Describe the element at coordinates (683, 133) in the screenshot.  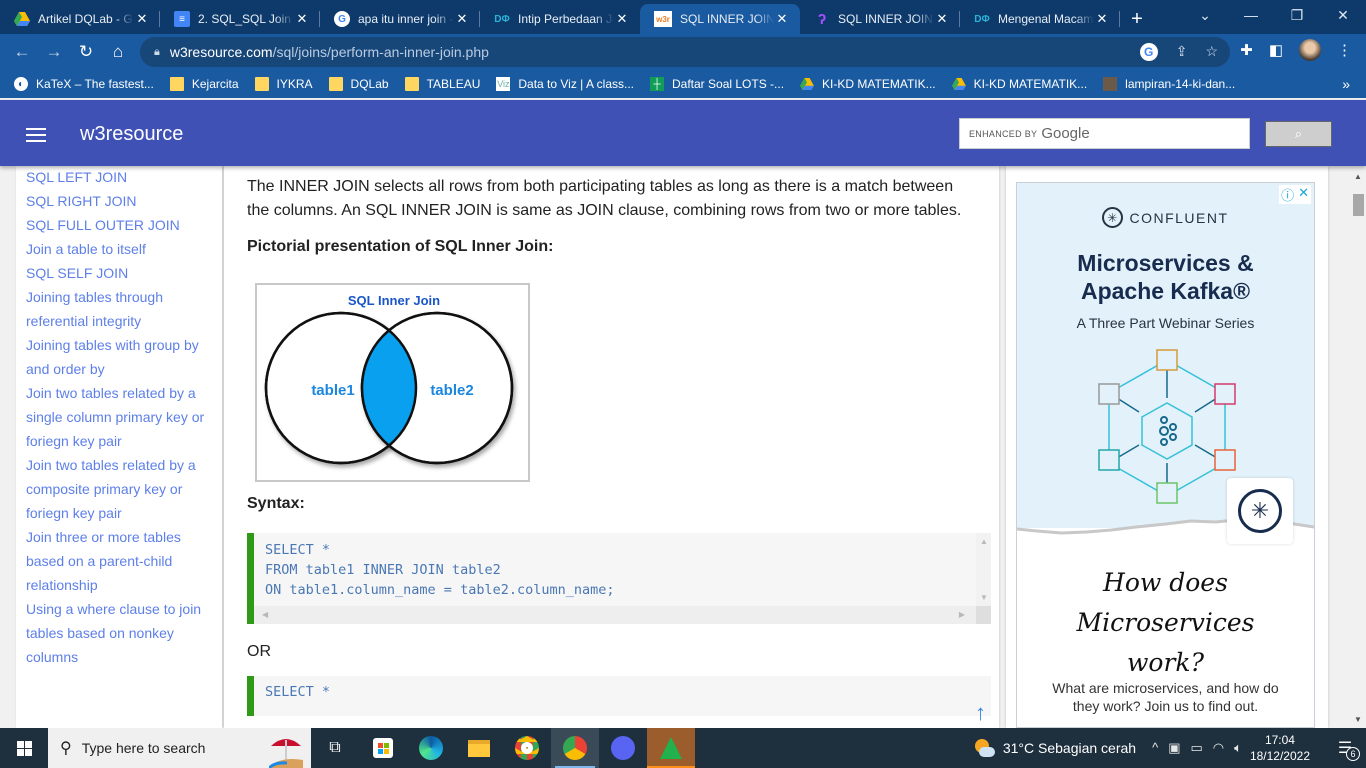
I see `site-header: w3resource ENHANCED BY Google ⌕` at that location.